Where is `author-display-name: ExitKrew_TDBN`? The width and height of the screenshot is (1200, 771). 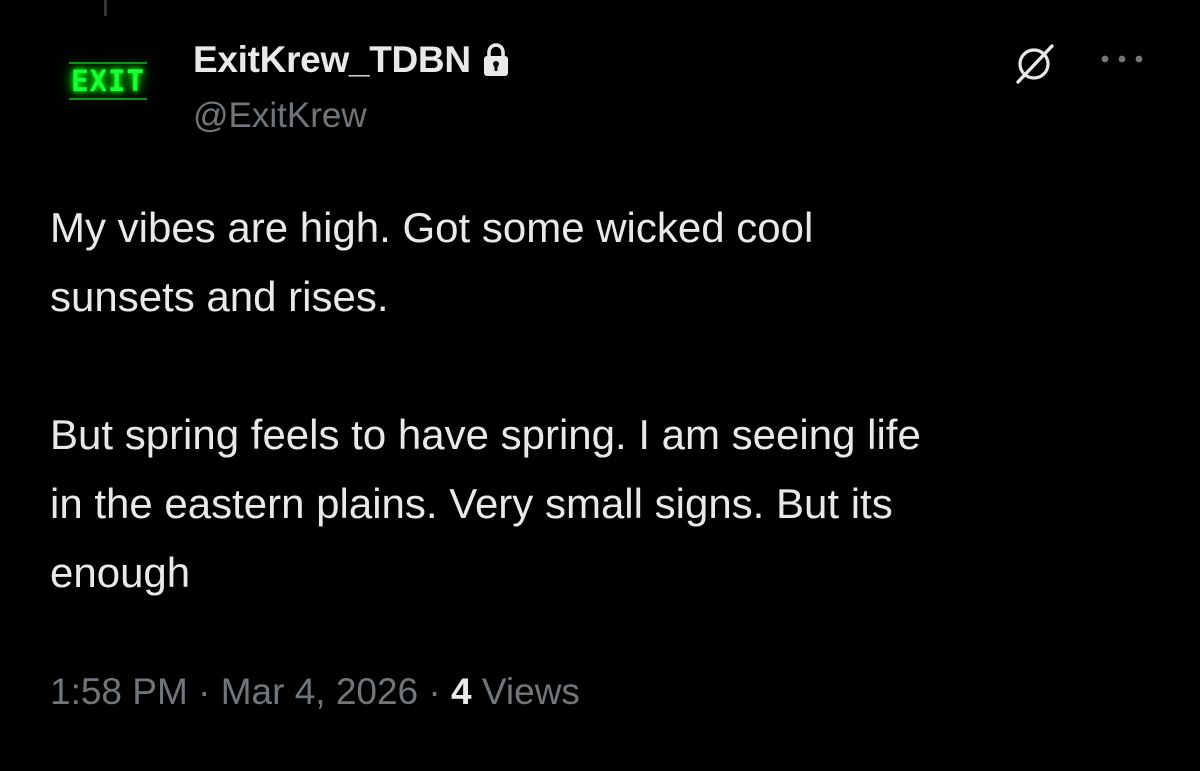
author-display-name: ExitKrew_TDBN is located at coordinates (332, 60).